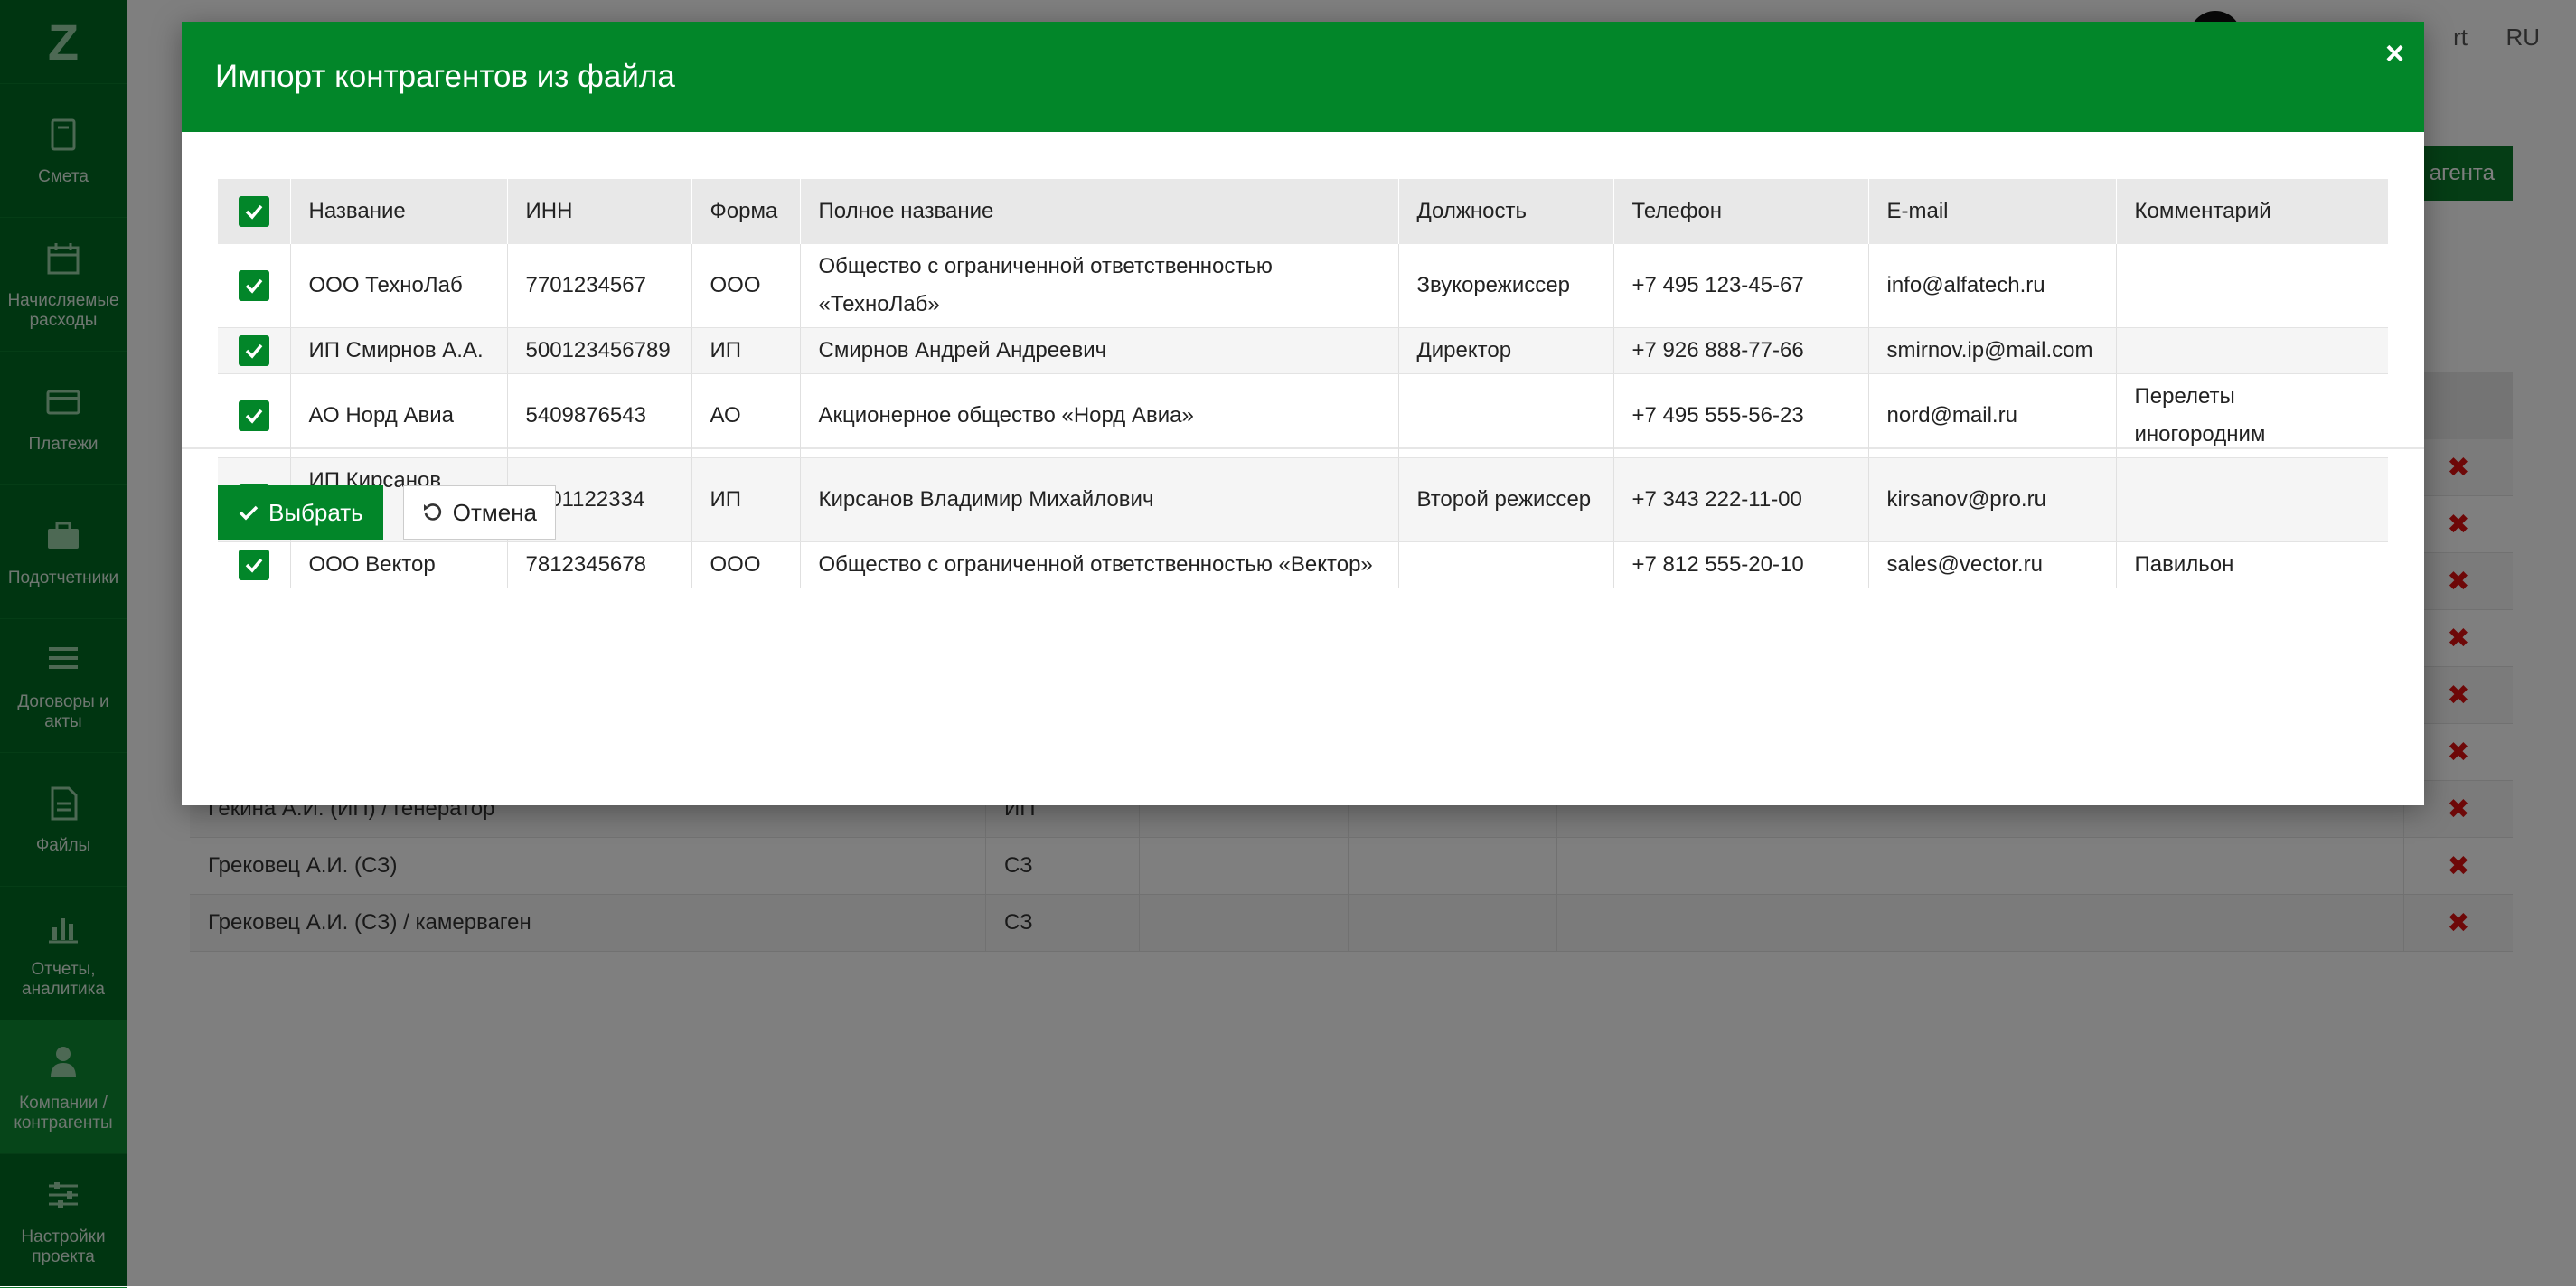 The height and width of the screenshot is (1288, 2576). Describe the element at coordinates (599, 211) in the screenshot. I see `column-header: ИНН` at that location.